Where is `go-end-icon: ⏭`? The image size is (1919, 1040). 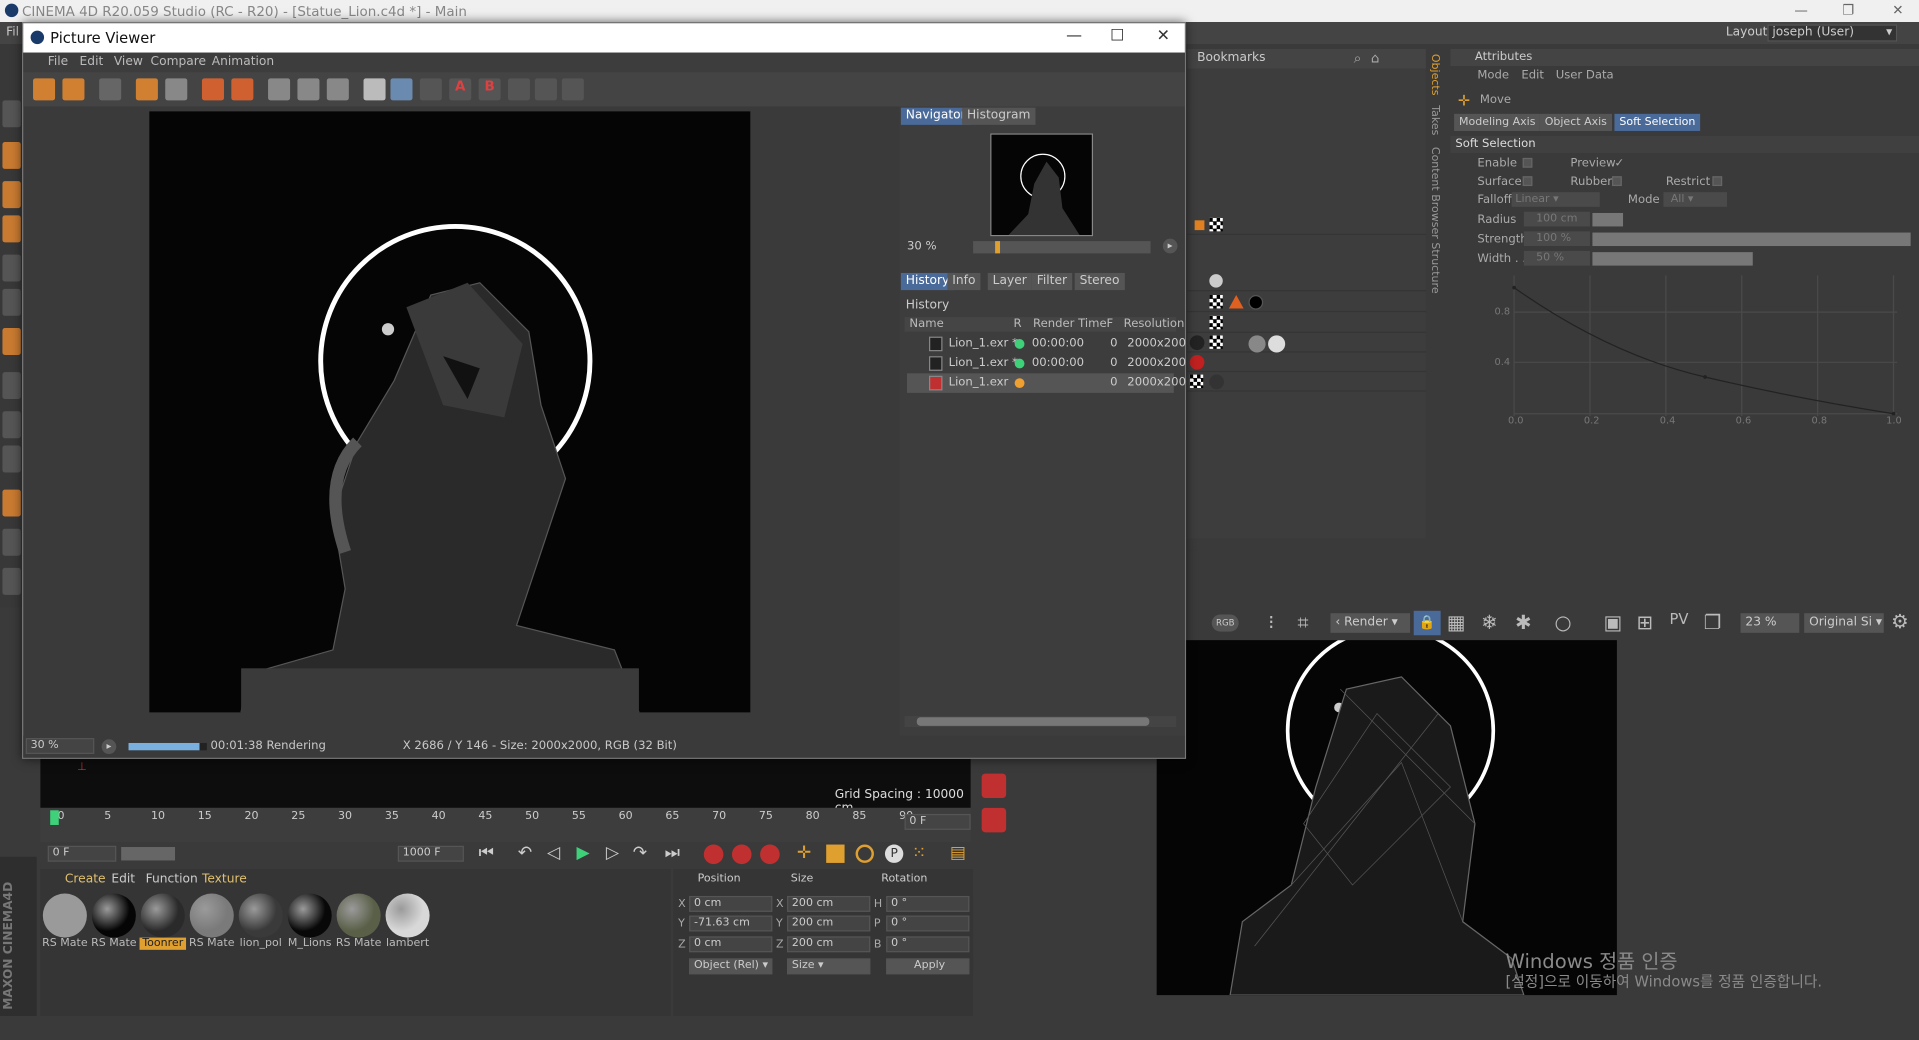
go-end-icon: ⏭ is located at coordinates (672, 853).